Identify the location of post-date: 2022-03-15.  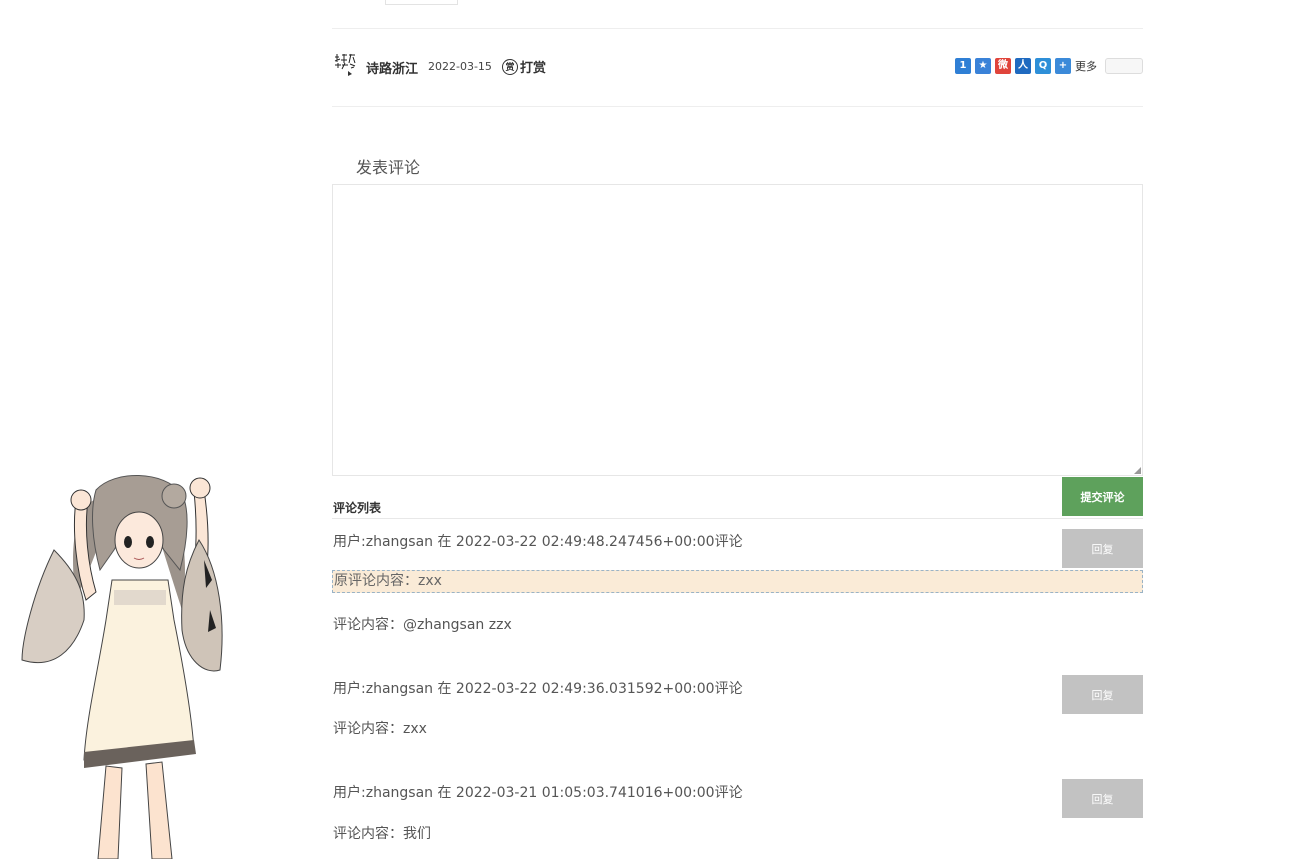
(460, 66).